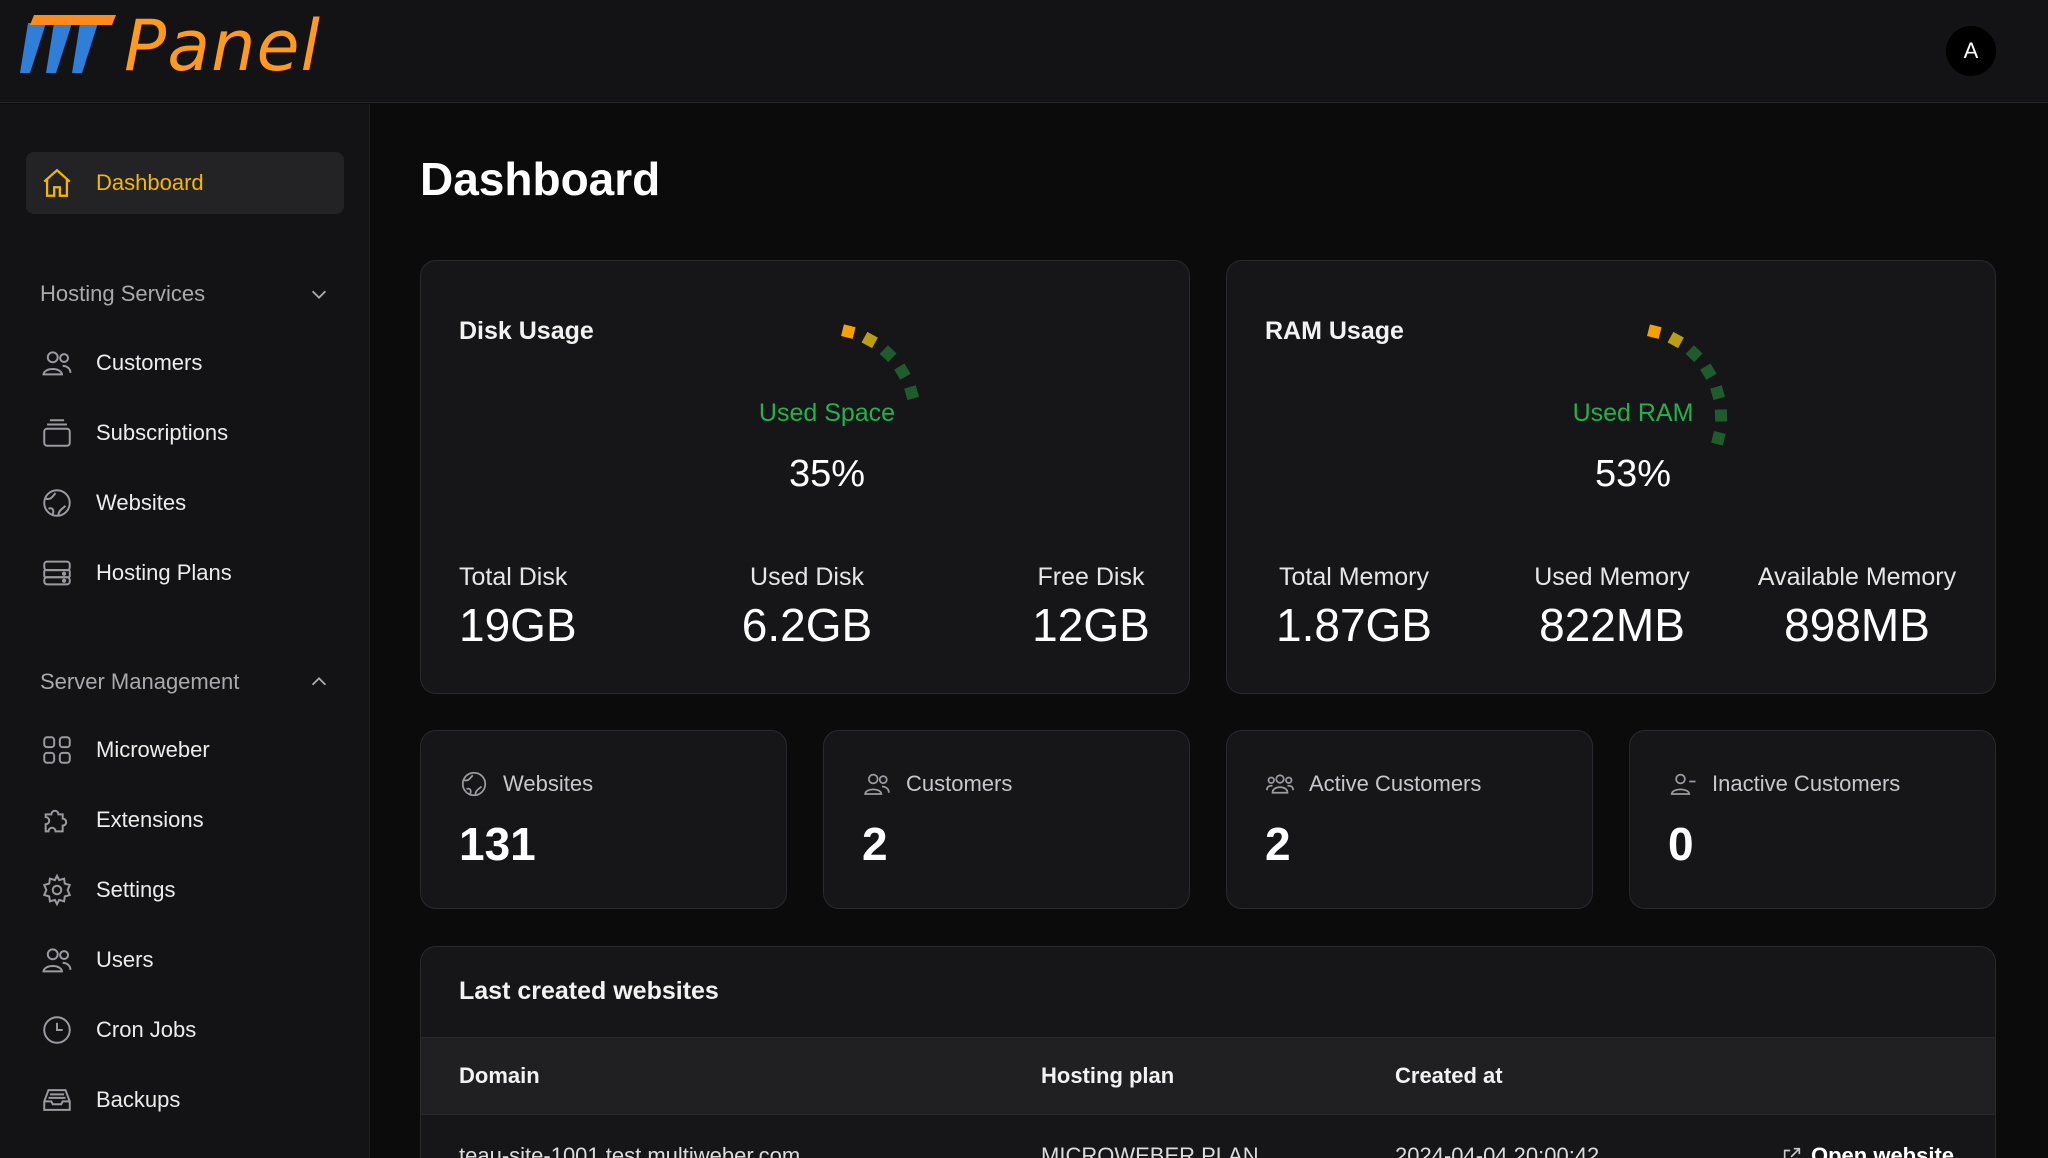 The image size is (2048, 1158). What do you see at coordinates (1792, 1152) in the screenshot?
I see `external-link-icon` at bounding box center [1792, 1152].